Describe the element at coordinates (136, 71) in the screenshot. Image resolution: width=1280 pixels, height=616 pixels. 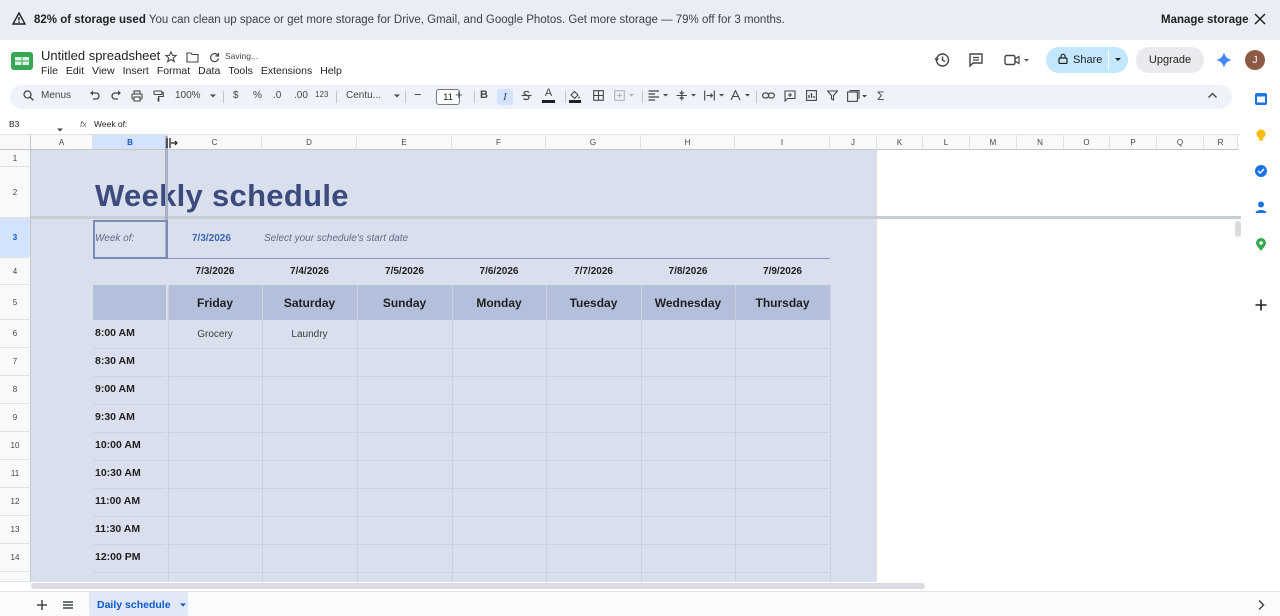
I see `menu-insert: Insert` at that location.